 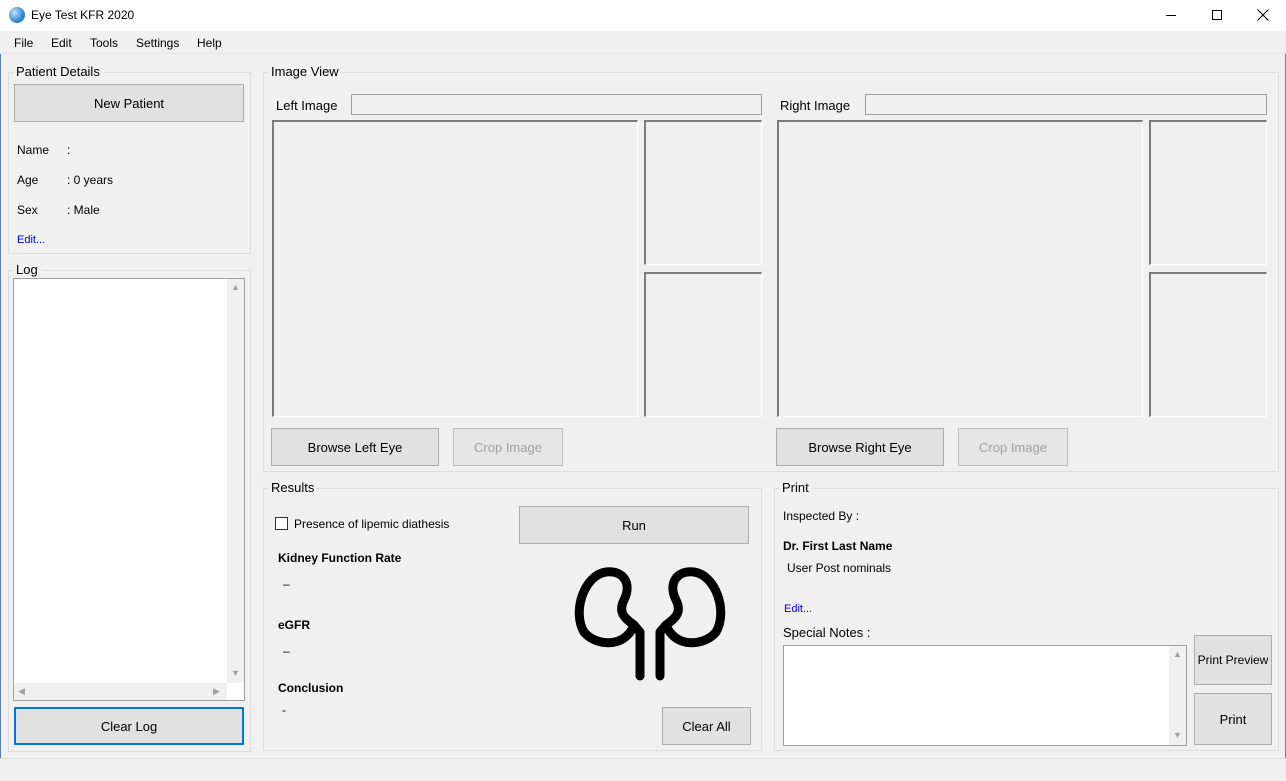 What do you see at coordinates (209, 43) in the screenshot?
I see `menu-help: Help` at bounding box center [209, 43].